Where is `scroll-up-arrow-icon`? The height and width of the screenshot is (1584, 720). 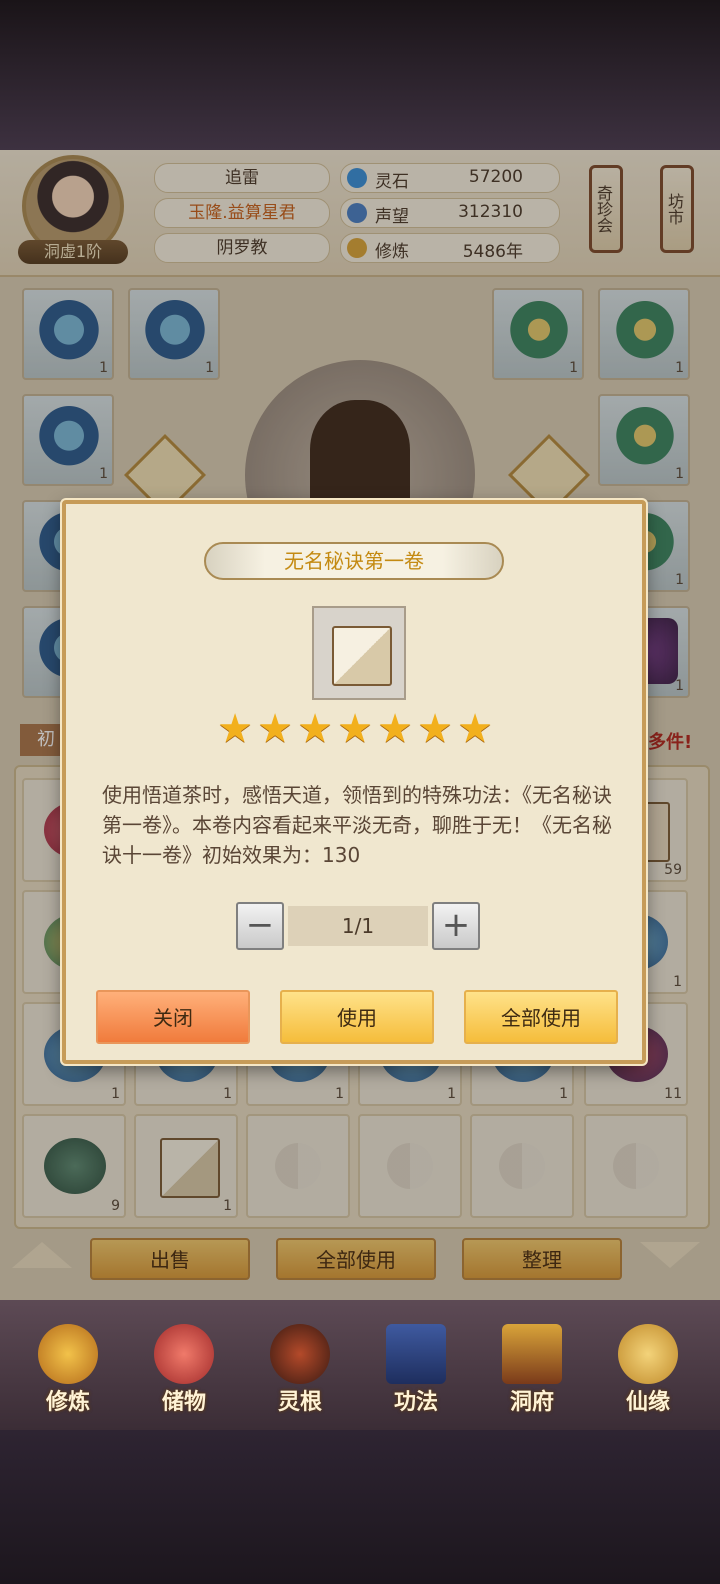
scroll-up-arrow-icon is located at coordinates (42, 1255).